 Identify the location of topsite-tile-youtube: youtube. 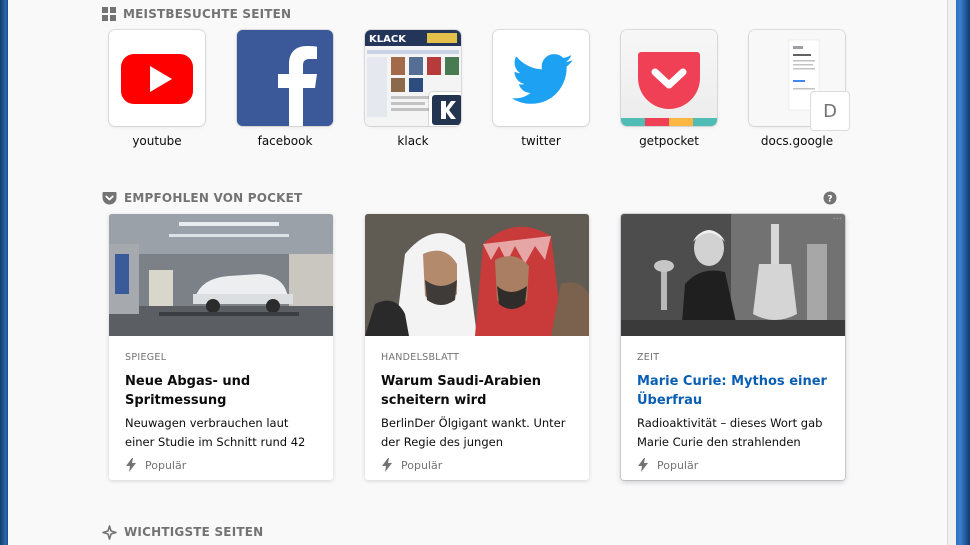
(157, 89).